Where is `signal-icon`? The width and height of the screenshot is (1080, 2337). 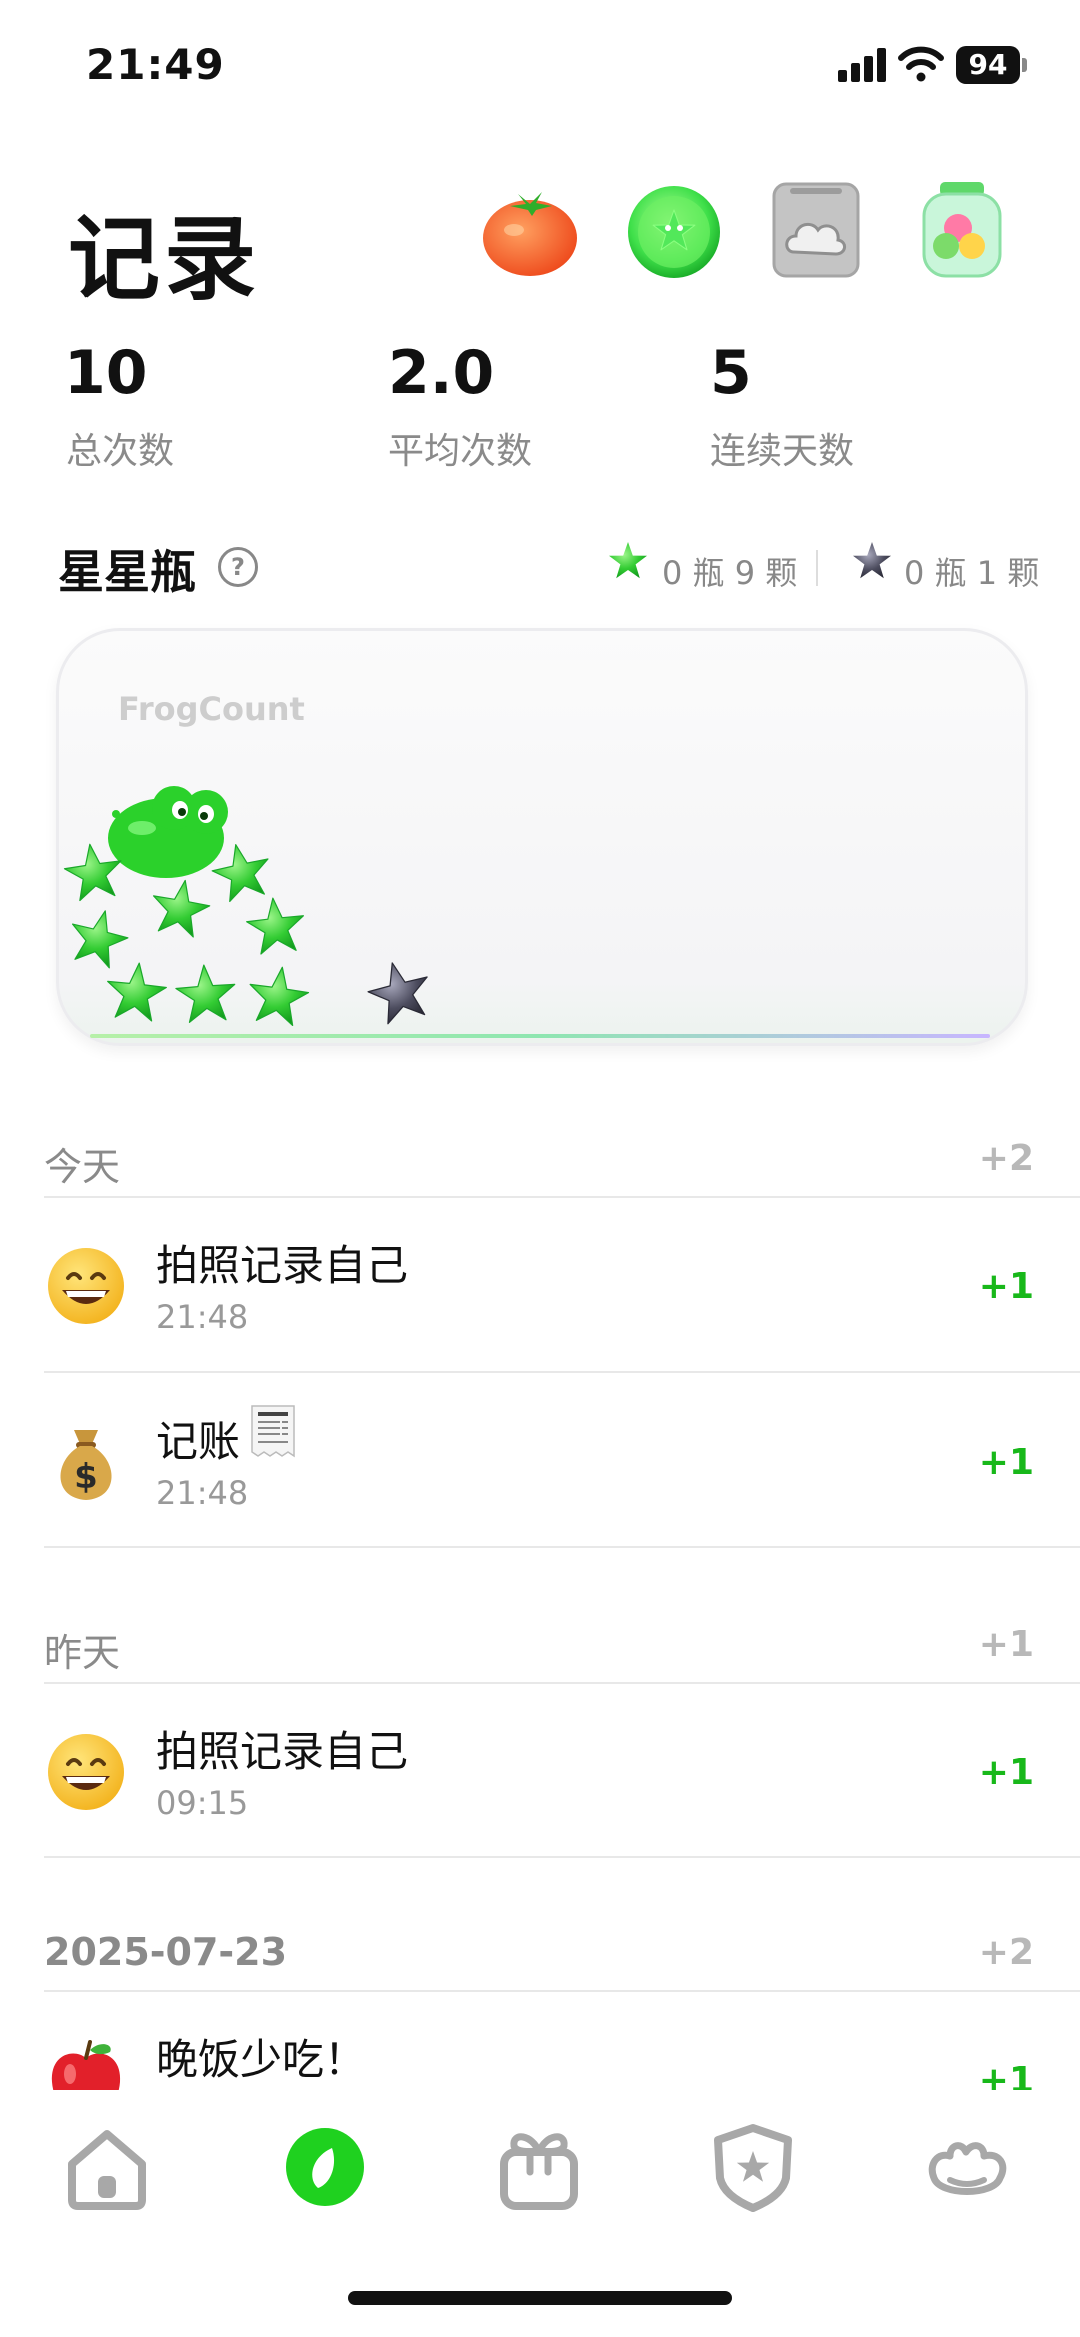 signal-icon is located at coordinates (862, 65).